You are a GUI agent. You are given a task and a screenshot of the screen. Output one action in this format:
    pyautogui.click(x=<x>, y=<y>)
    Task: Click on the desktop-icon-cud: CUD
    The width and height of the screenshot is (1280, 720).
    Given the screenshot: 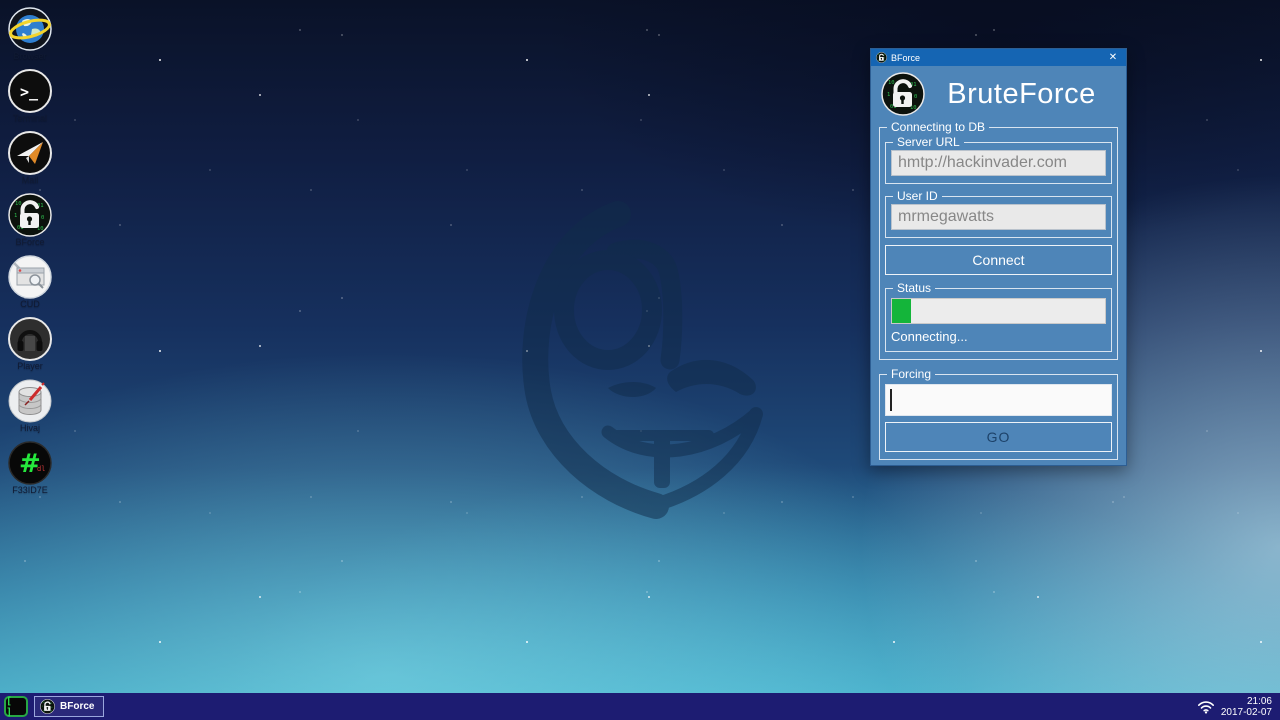 What is the action you would take?
    pyautogui.click(x=30, y=282)
    